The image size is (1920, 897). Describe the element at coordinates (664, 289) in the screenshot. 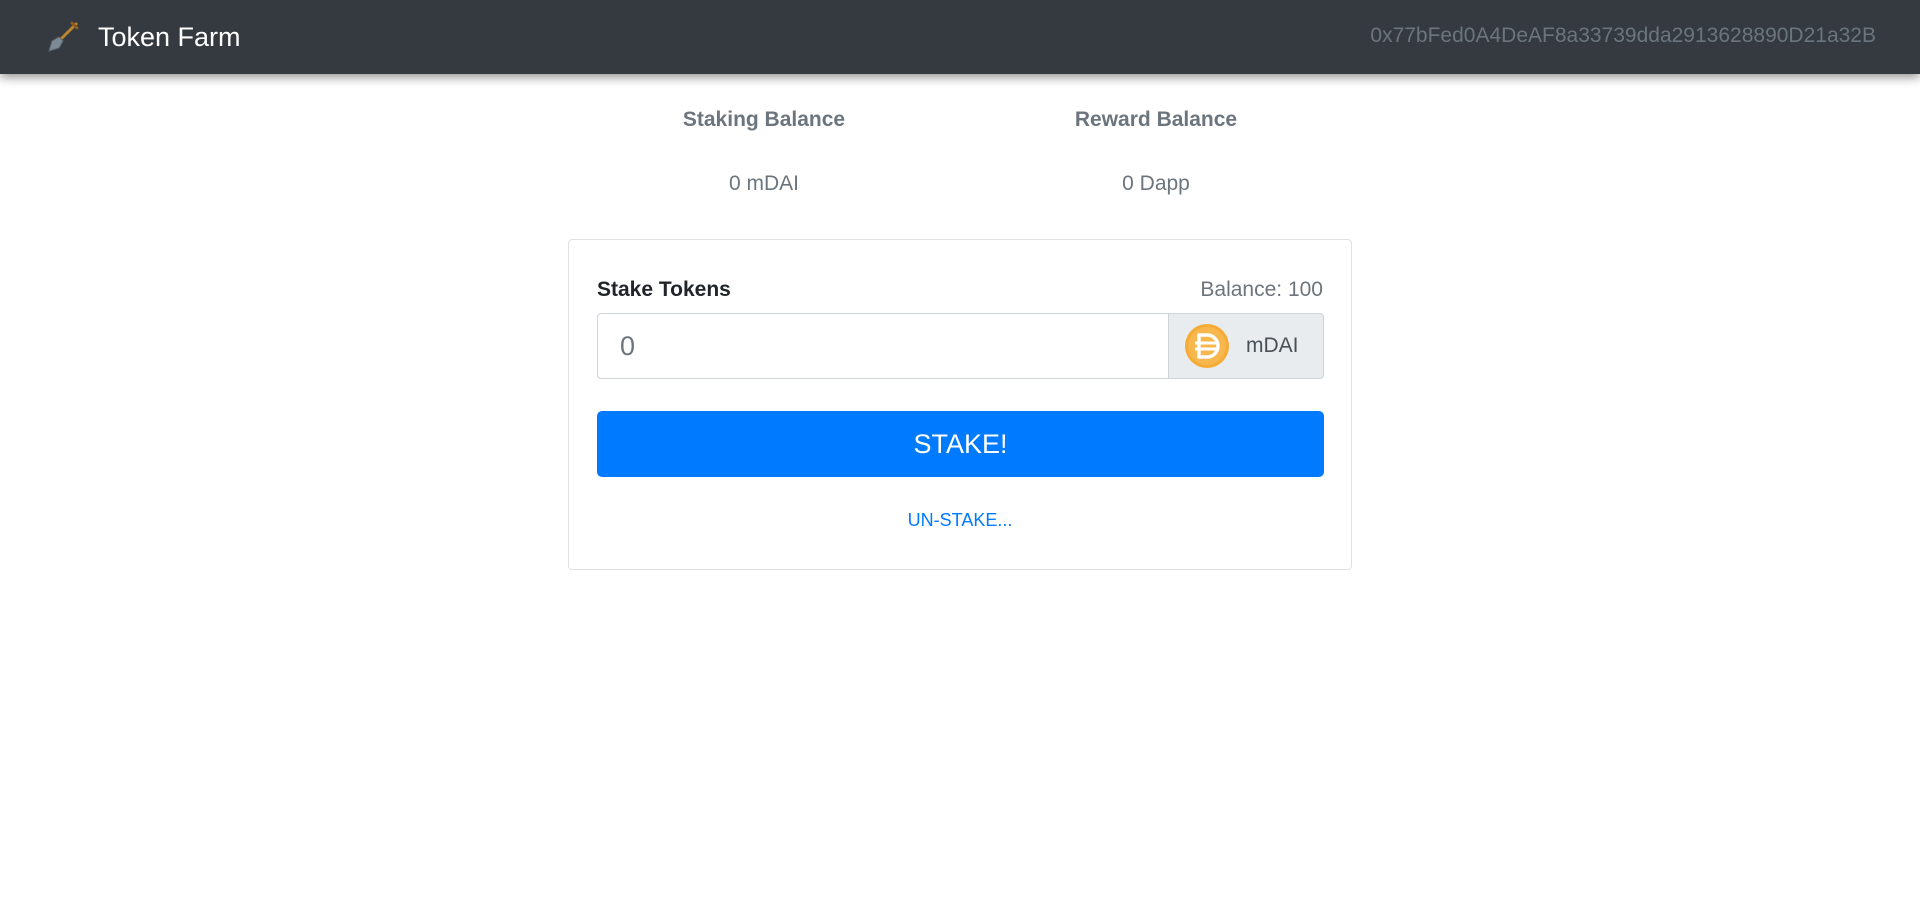

I see `stake-tokens-label: Stake Tokens` at that location.